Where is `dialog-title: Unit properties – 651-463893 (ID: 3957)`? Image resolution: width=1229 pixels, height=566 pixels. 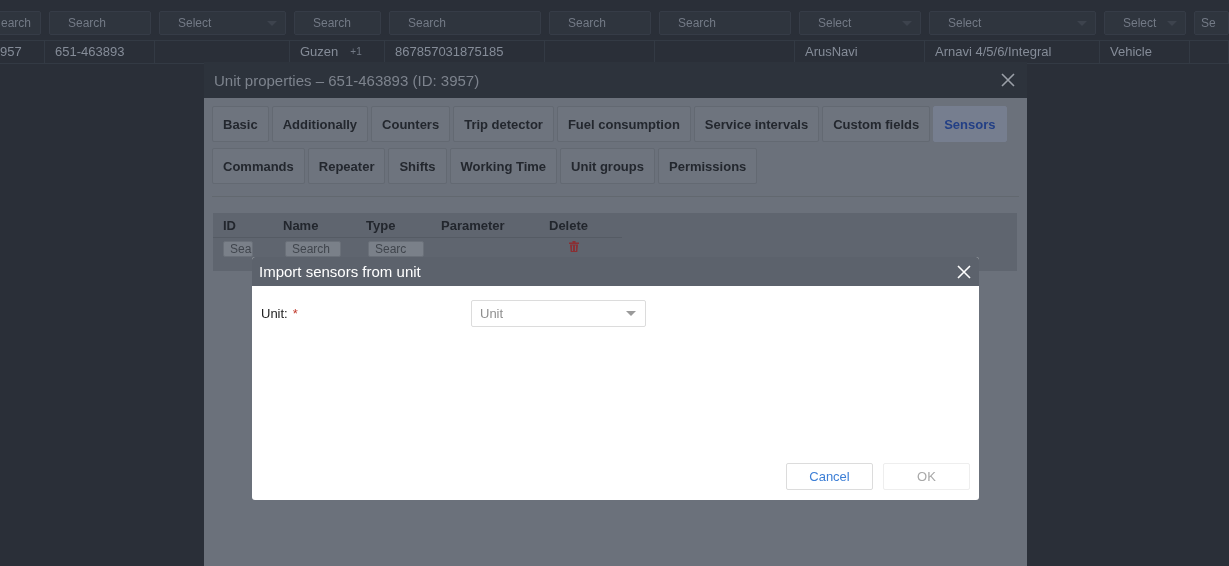
dialog-title: Unit properties – 651-463893 (ID: 3957) is located at coordinates (347, 80).